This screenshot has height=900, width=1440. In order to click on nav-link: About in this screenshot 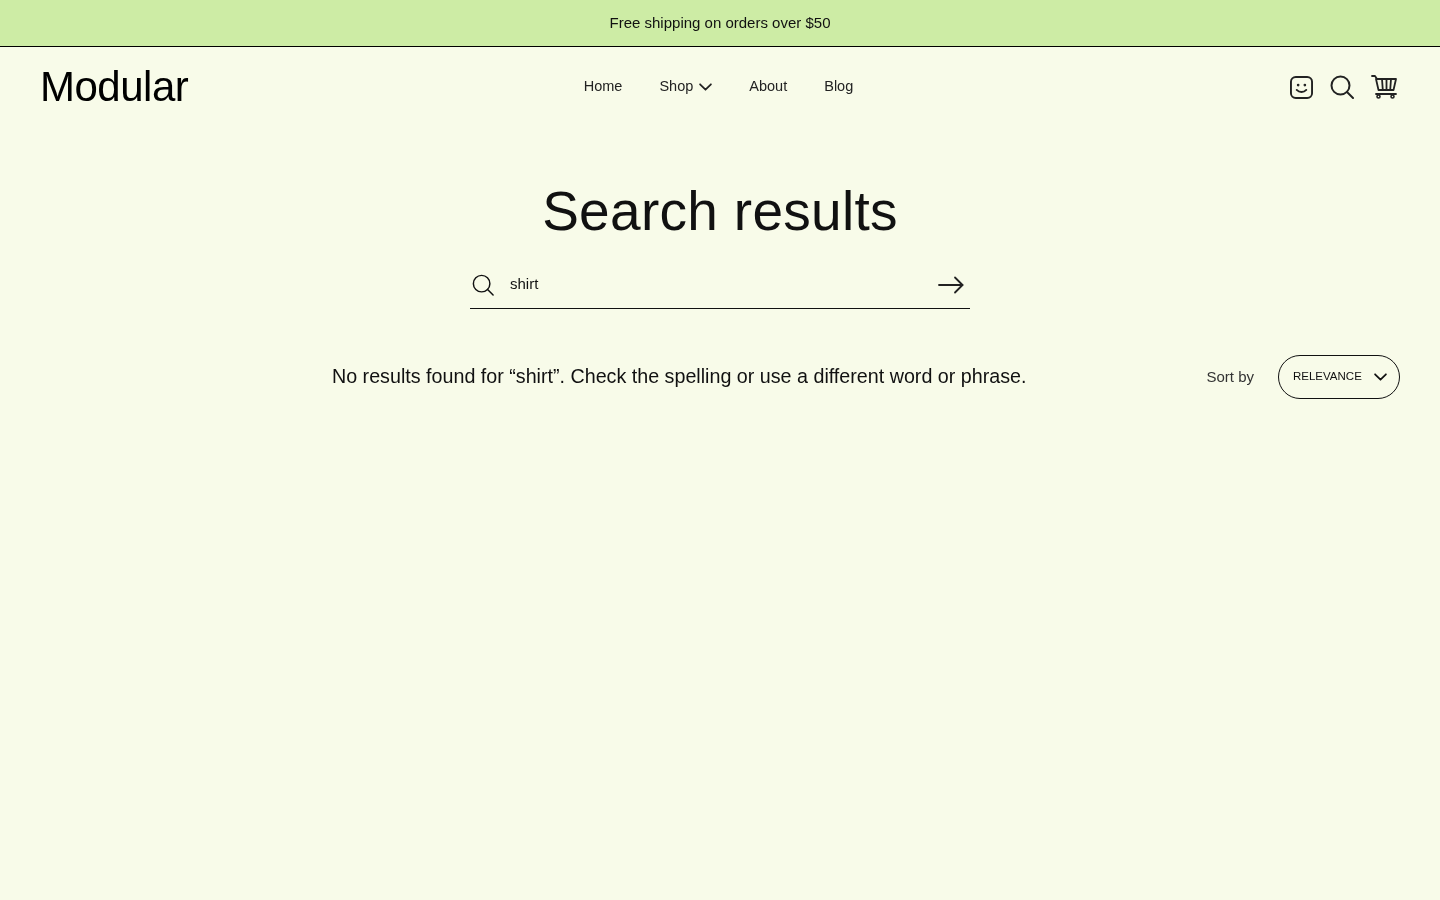, I will do `click(768, 87)`.